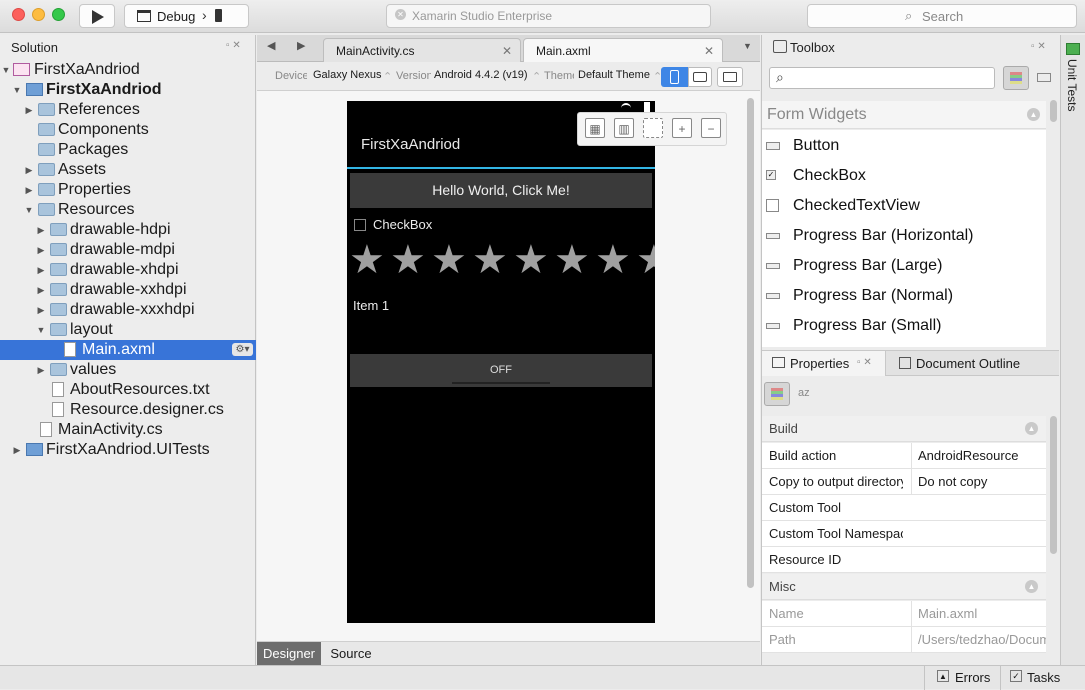  Describe the element at coordinates (904, 236) in the screenshot. I see `toolbox-item-progress-horizontal: Progress Bar (Horizontal)` at that location.